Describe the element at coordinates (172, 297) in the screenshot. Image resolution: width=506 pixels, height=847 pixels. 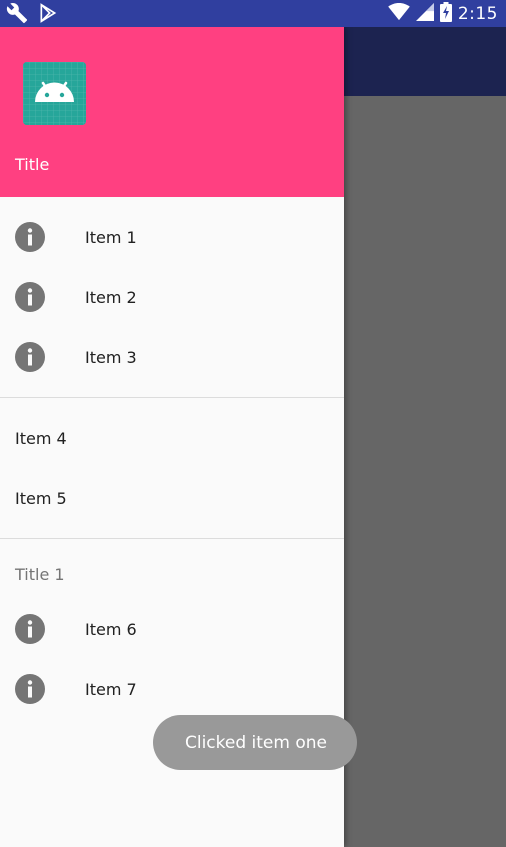
I see `menu-item-2: Item 2` at that location.